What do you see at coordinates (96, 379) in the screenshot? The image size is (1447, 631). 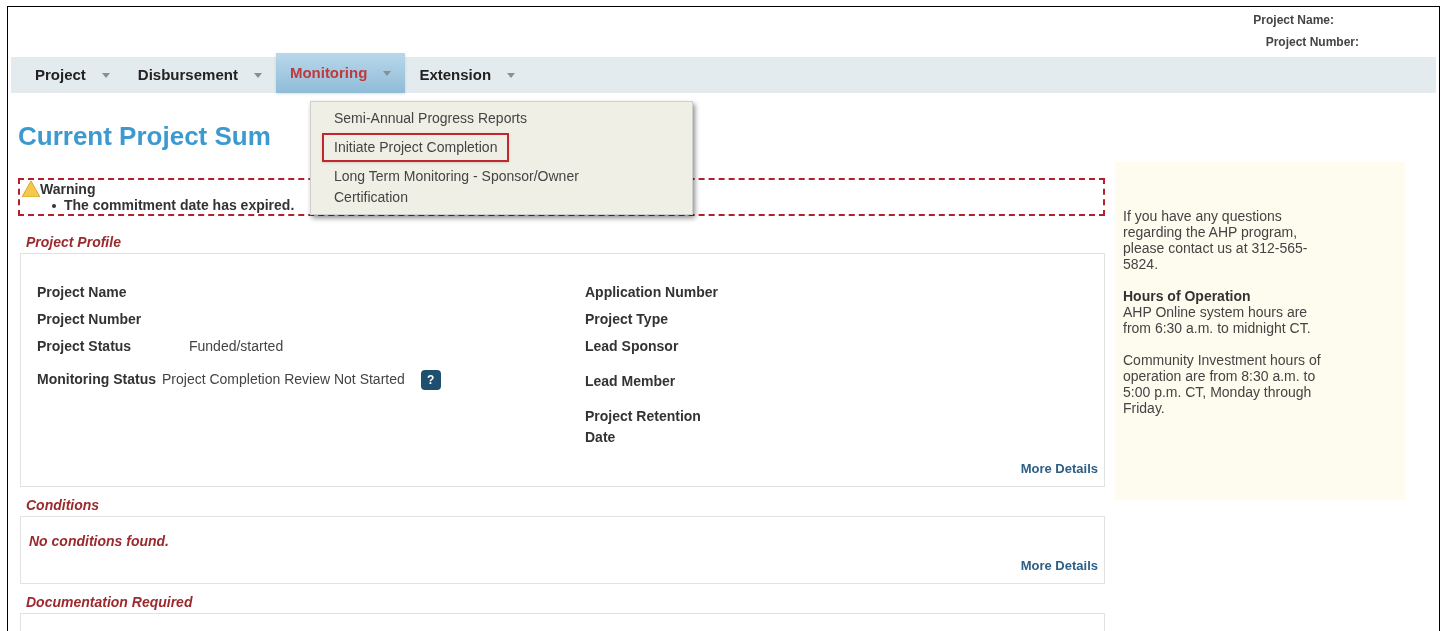 I see `field-label: Monitoring Status` at bounding box center [96, 379].